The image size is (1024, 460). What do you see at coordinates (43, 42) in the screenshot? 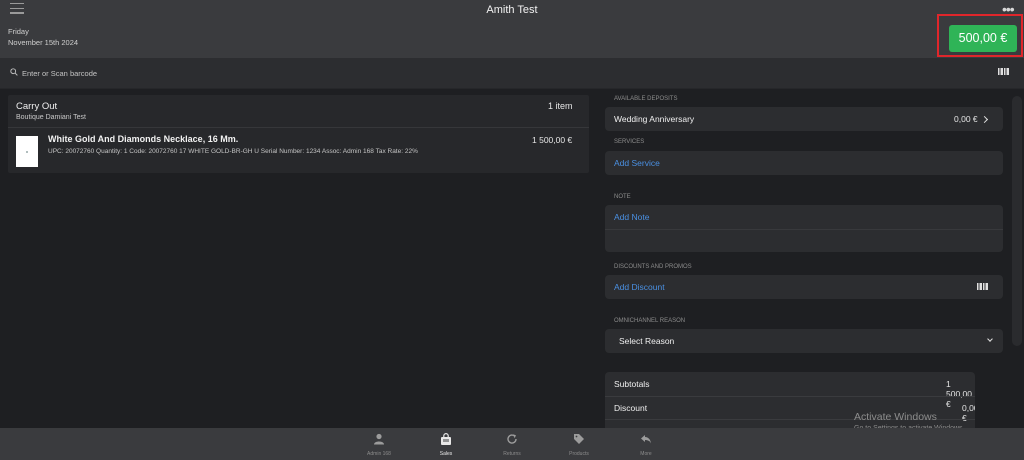
I see `date-full: November 15th 2024` at bounding box center [43, 42].